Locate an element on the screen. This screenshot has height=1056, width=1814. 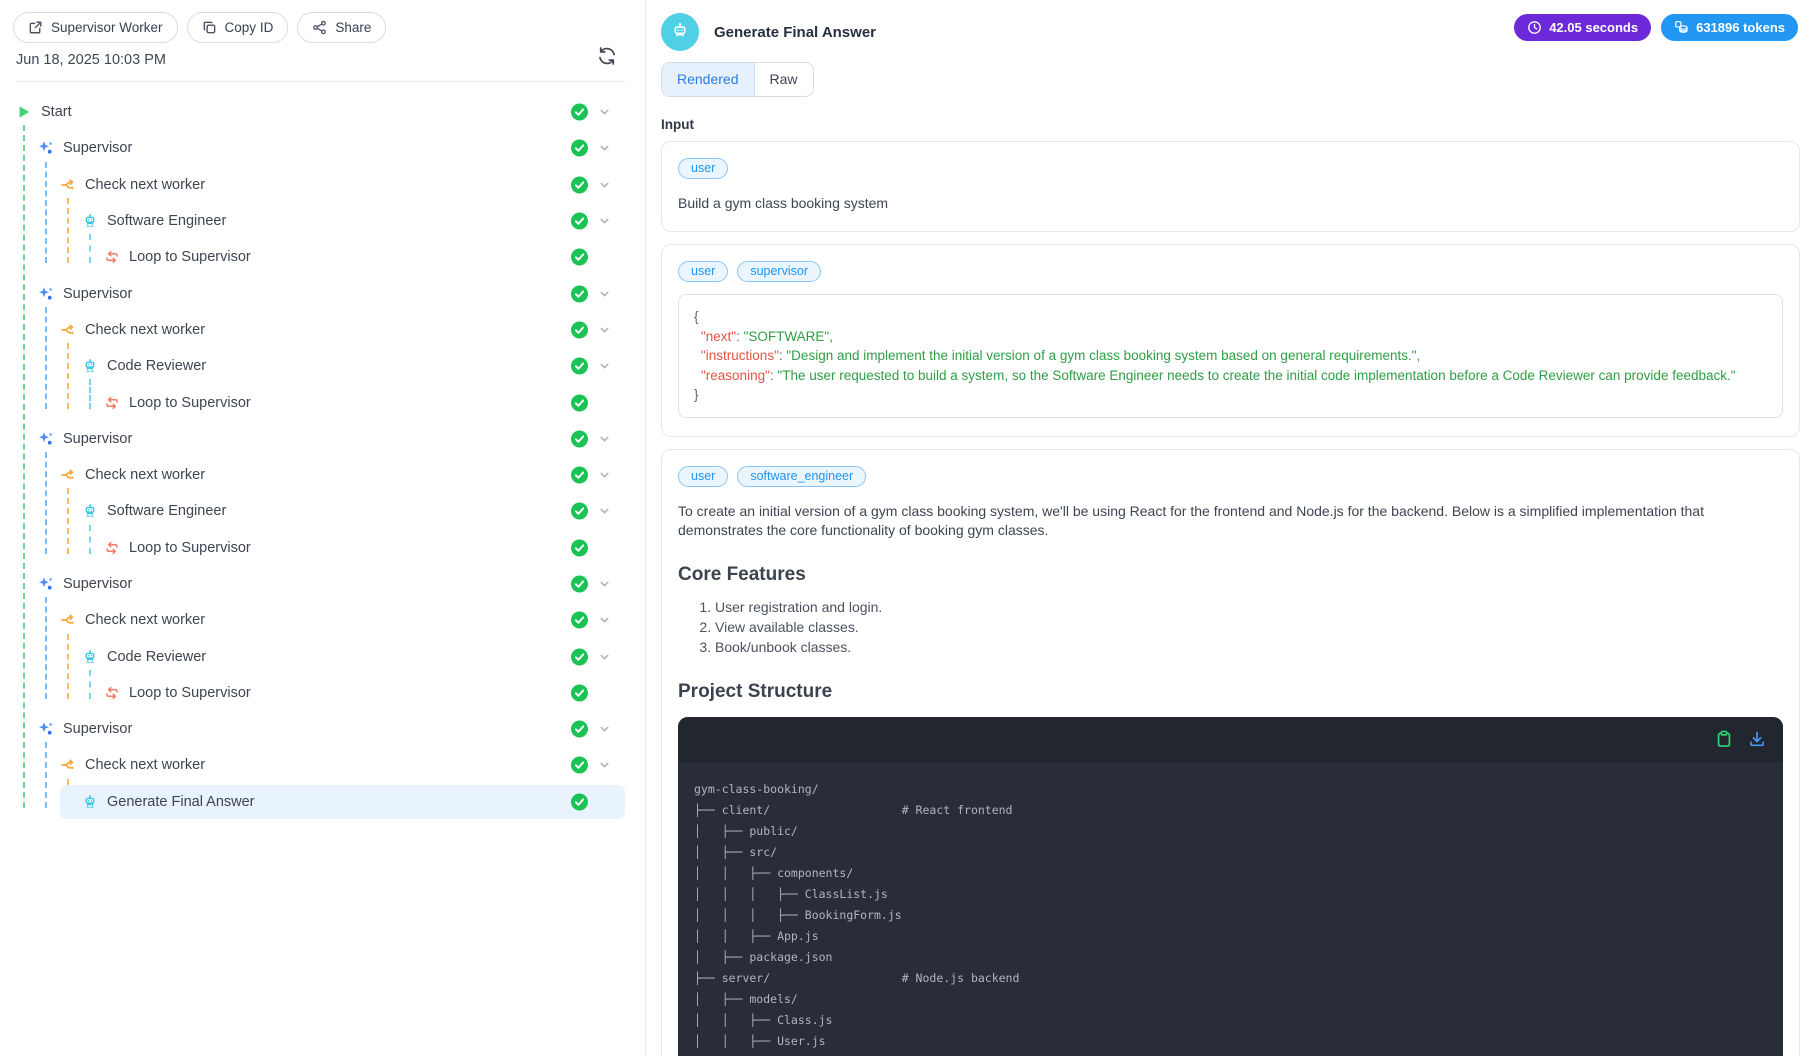
refresh-button is located at coordinates (607, 56).